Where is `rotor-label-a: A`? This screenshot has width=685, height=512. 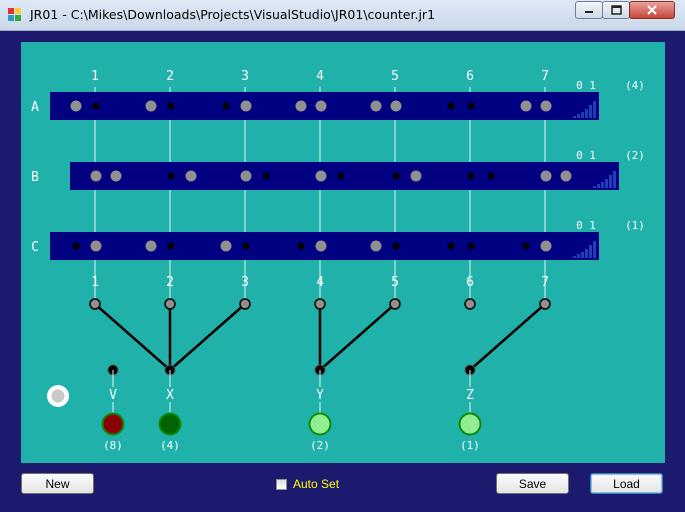
rotor-label-a: A is located at coordinates (35, 107).